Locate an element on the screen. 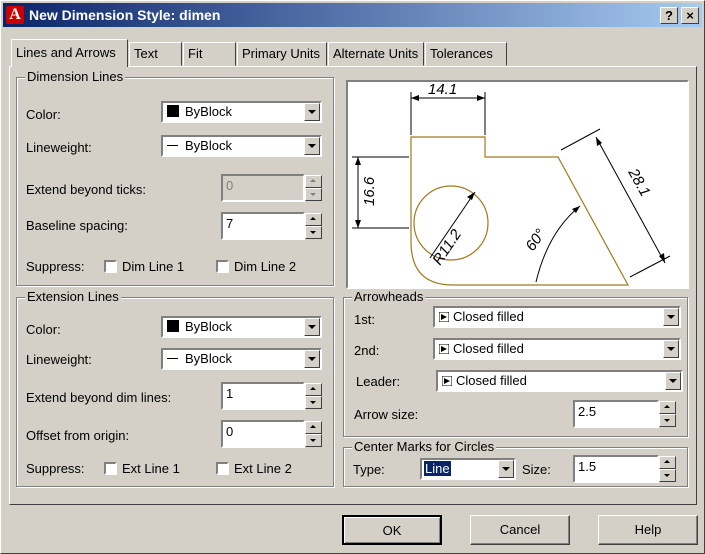 The width and height of the screenshot is (705, 554). dim-line-1-checkbox is located at coordinates (110, 266).